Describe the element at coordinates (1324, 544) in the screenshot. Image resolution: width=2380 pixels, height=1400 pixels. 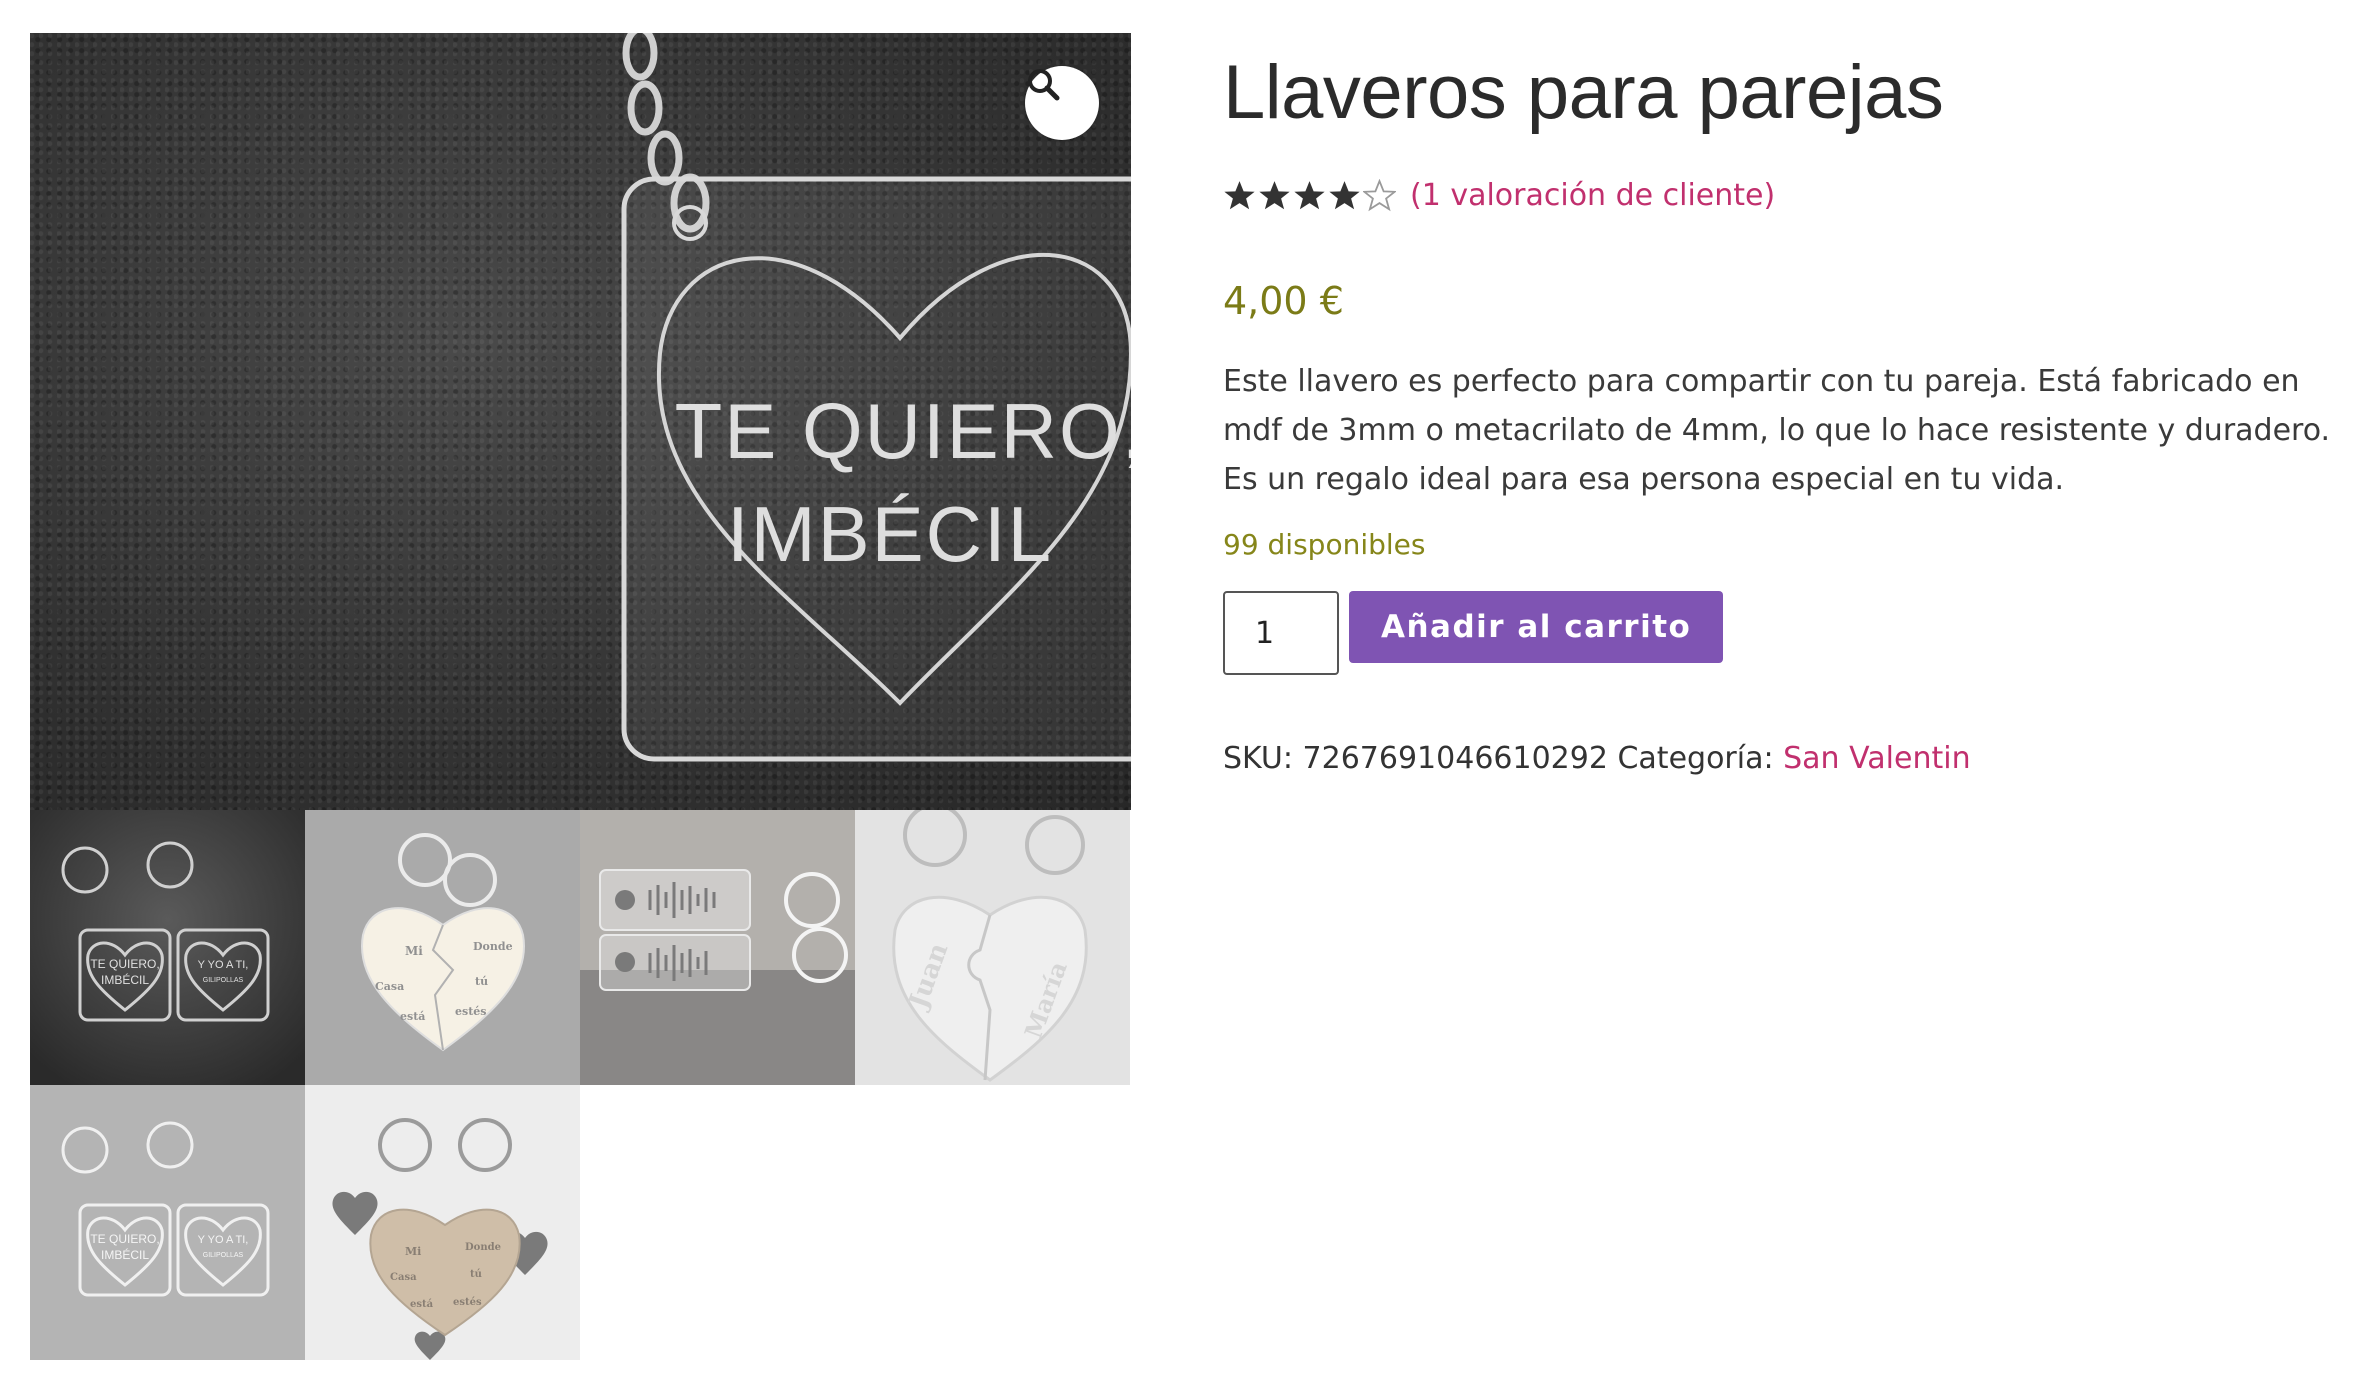
I see `stock-status: 99 disponibles` at that location.